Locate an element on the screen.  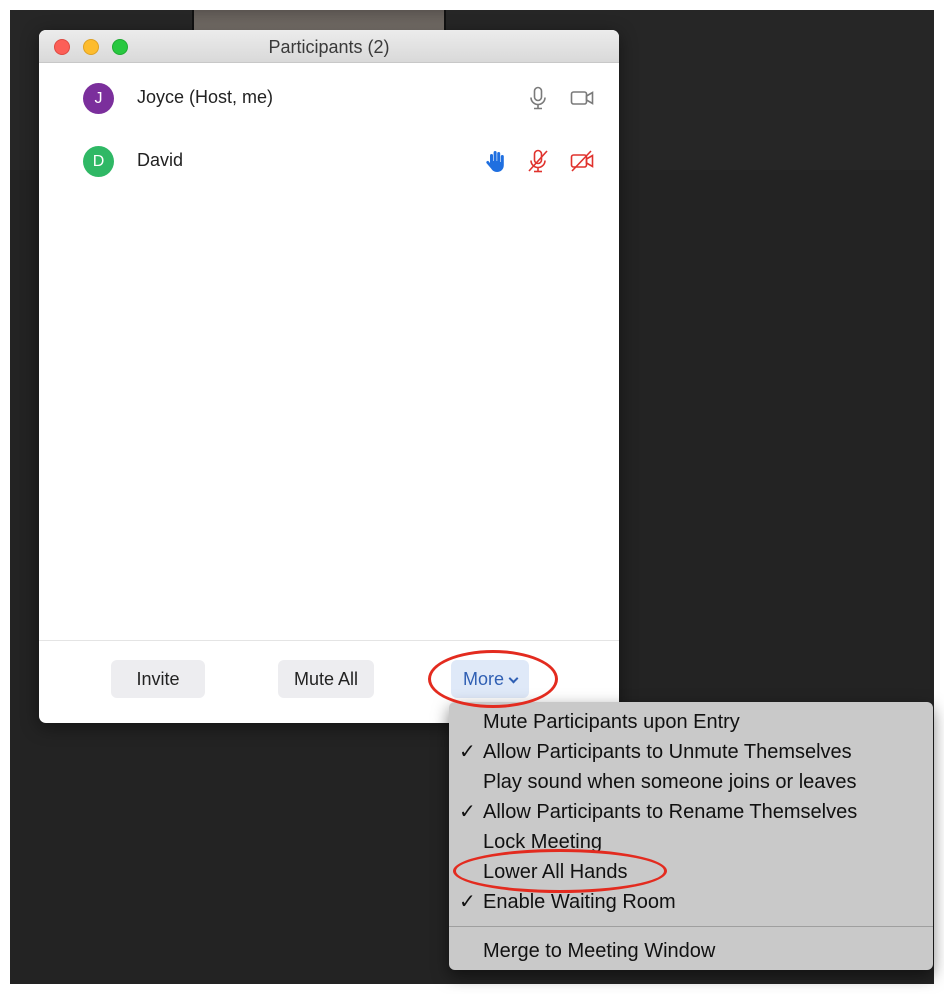
avatar: D is located at coordinates (98, 161).